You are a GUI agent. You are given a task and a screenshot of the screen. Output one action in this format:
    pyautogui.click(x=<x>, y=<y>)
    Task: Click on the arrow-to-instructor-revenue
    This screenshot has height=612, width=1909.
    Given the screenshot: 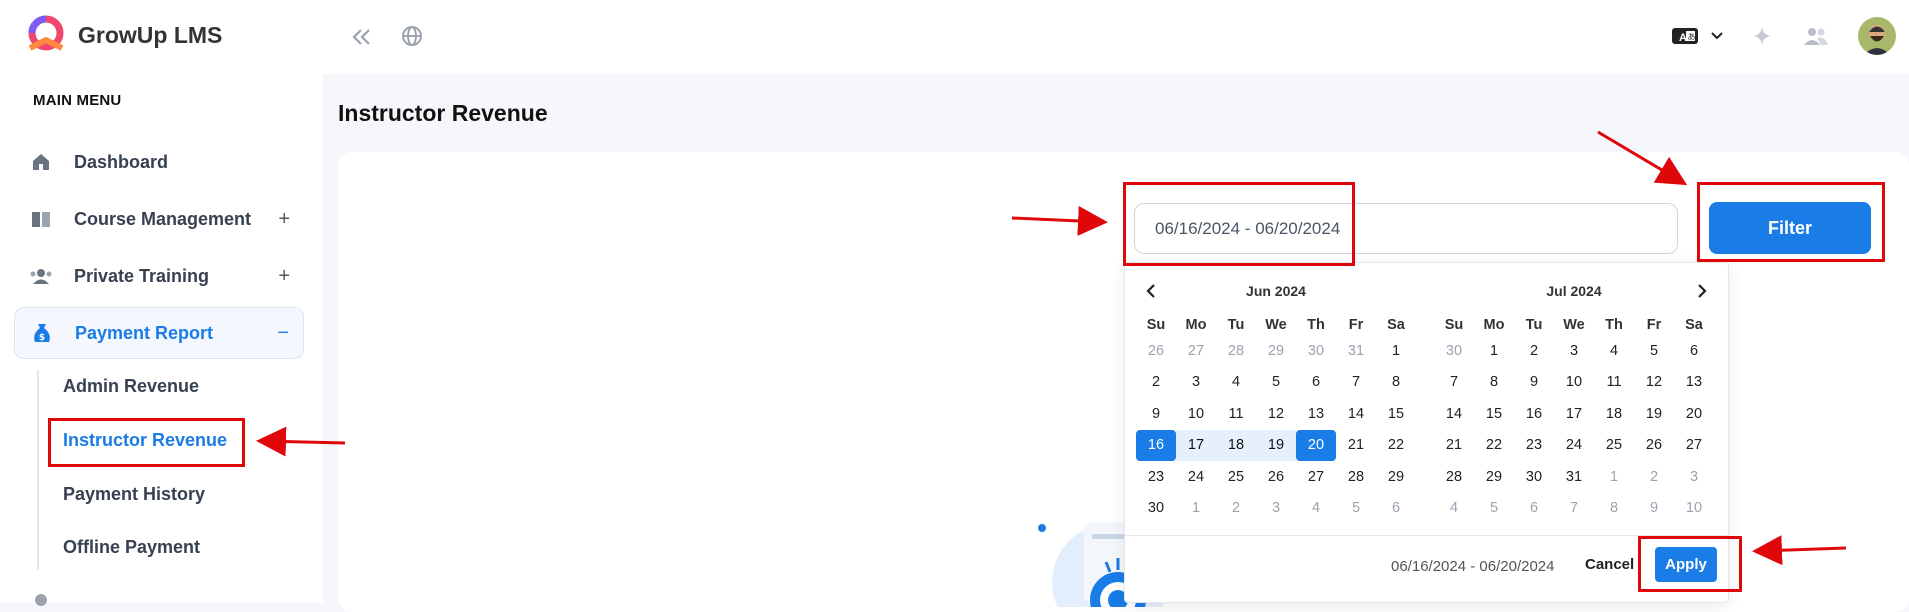 What is the action you would take?
    pyautogui.click(x=301, y=441)
    